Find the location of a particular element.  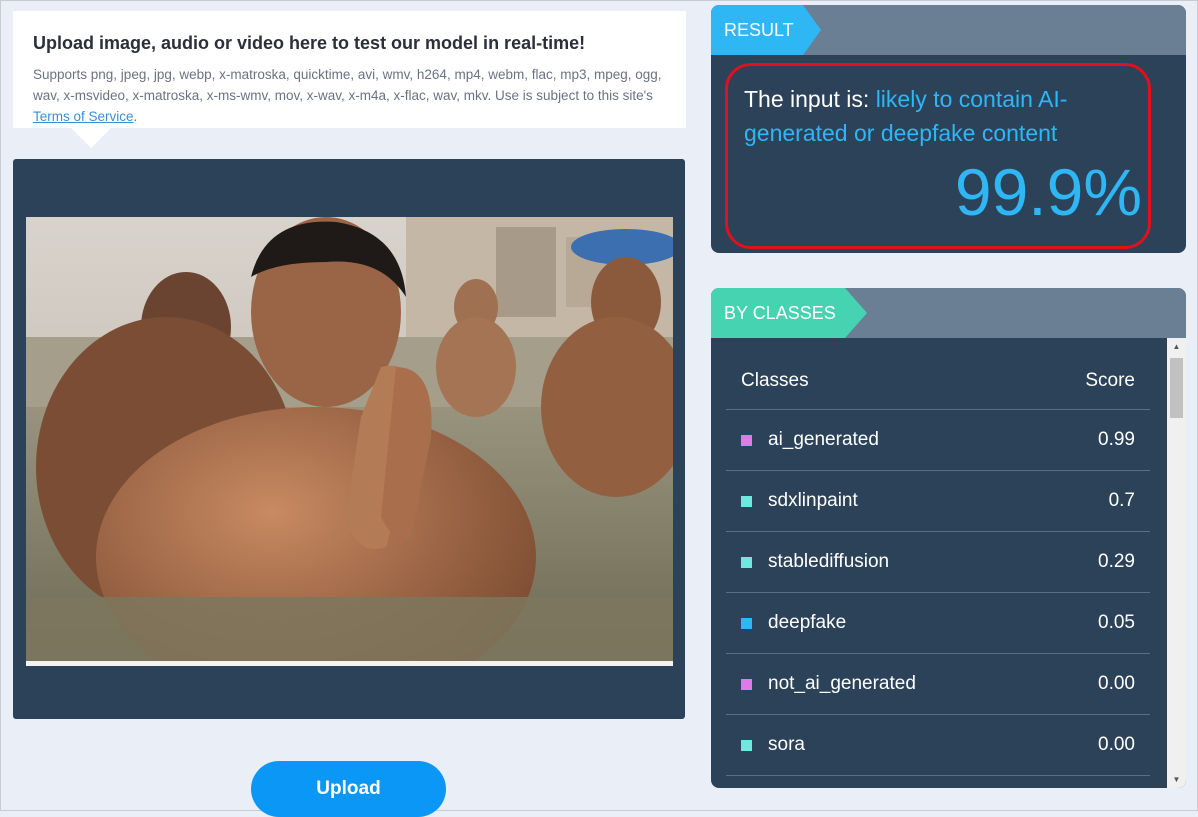

scroll-up-arrow-icon: ▲ is located at coordinates (1176, 346).